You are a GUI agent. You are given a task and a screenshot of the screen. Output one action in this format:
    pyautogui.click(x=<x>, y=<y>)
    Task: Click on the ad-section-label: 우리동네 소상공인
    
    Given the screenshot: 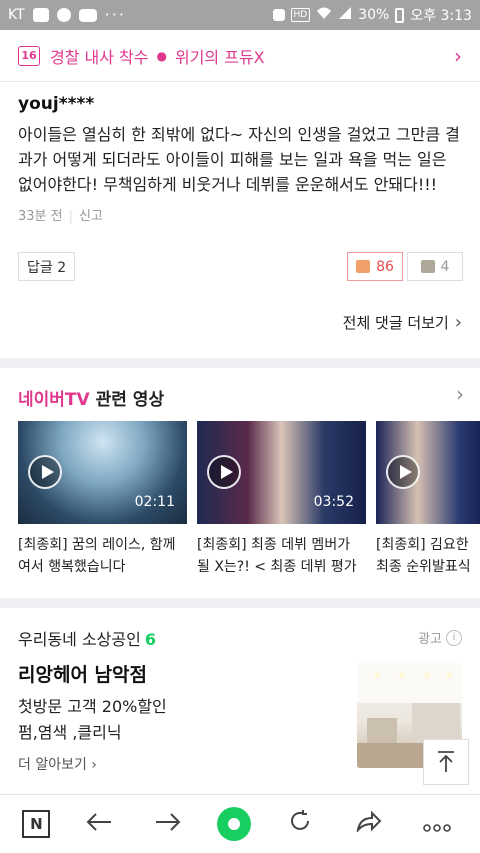 What is the action you would take?
    pyautogui.click(x=79, y=639)
    